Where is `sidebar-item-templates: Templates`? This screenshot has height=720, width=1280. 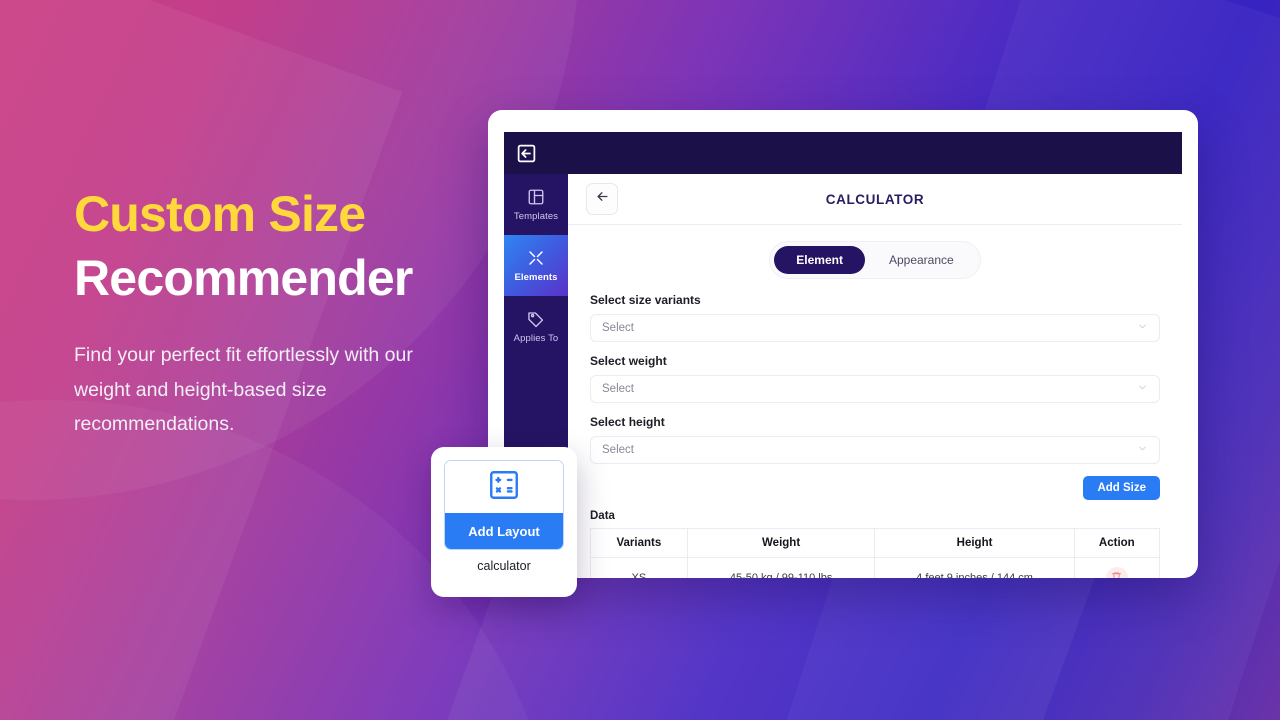
sidebar-item-templates: Templates is located at coordinates (536, 204).